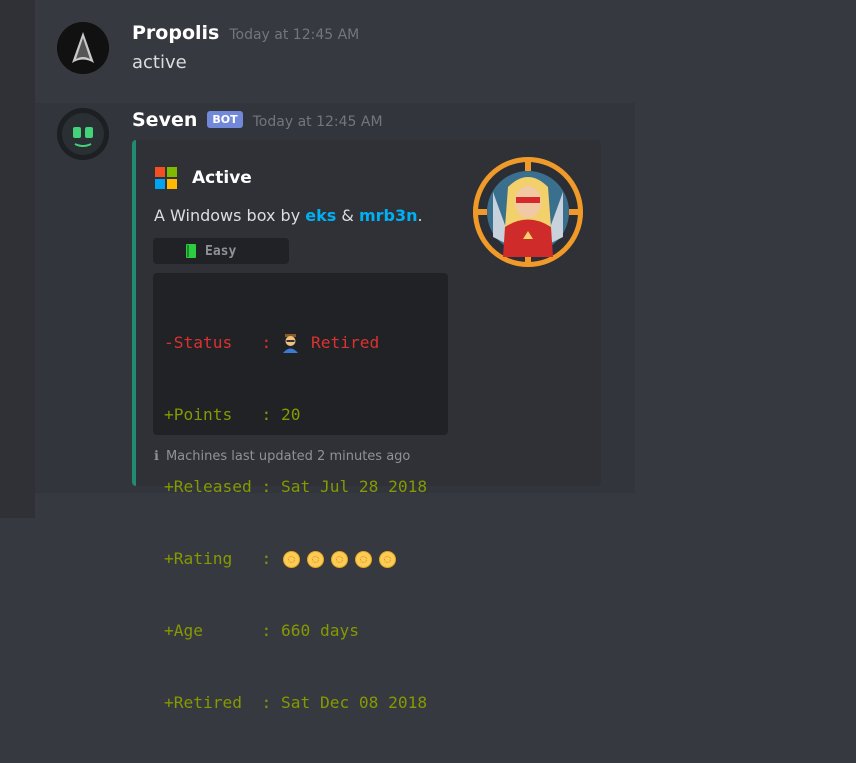 The height and width of the screenshot is (763, 856). What do you see at coordinates (212, 702) in the screenshot?
I see `stat-key: Retired` at bounding box center [212, 702].